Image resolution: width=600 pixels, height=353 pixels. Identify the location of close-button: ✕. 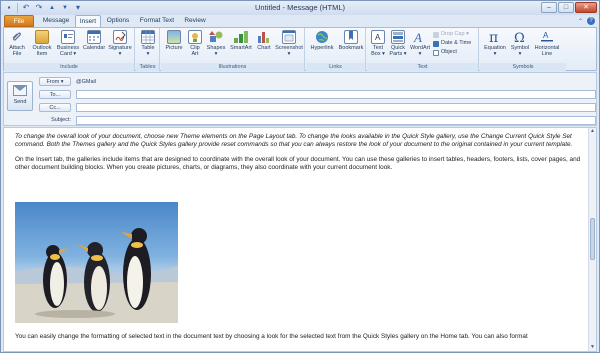
(586, 7).